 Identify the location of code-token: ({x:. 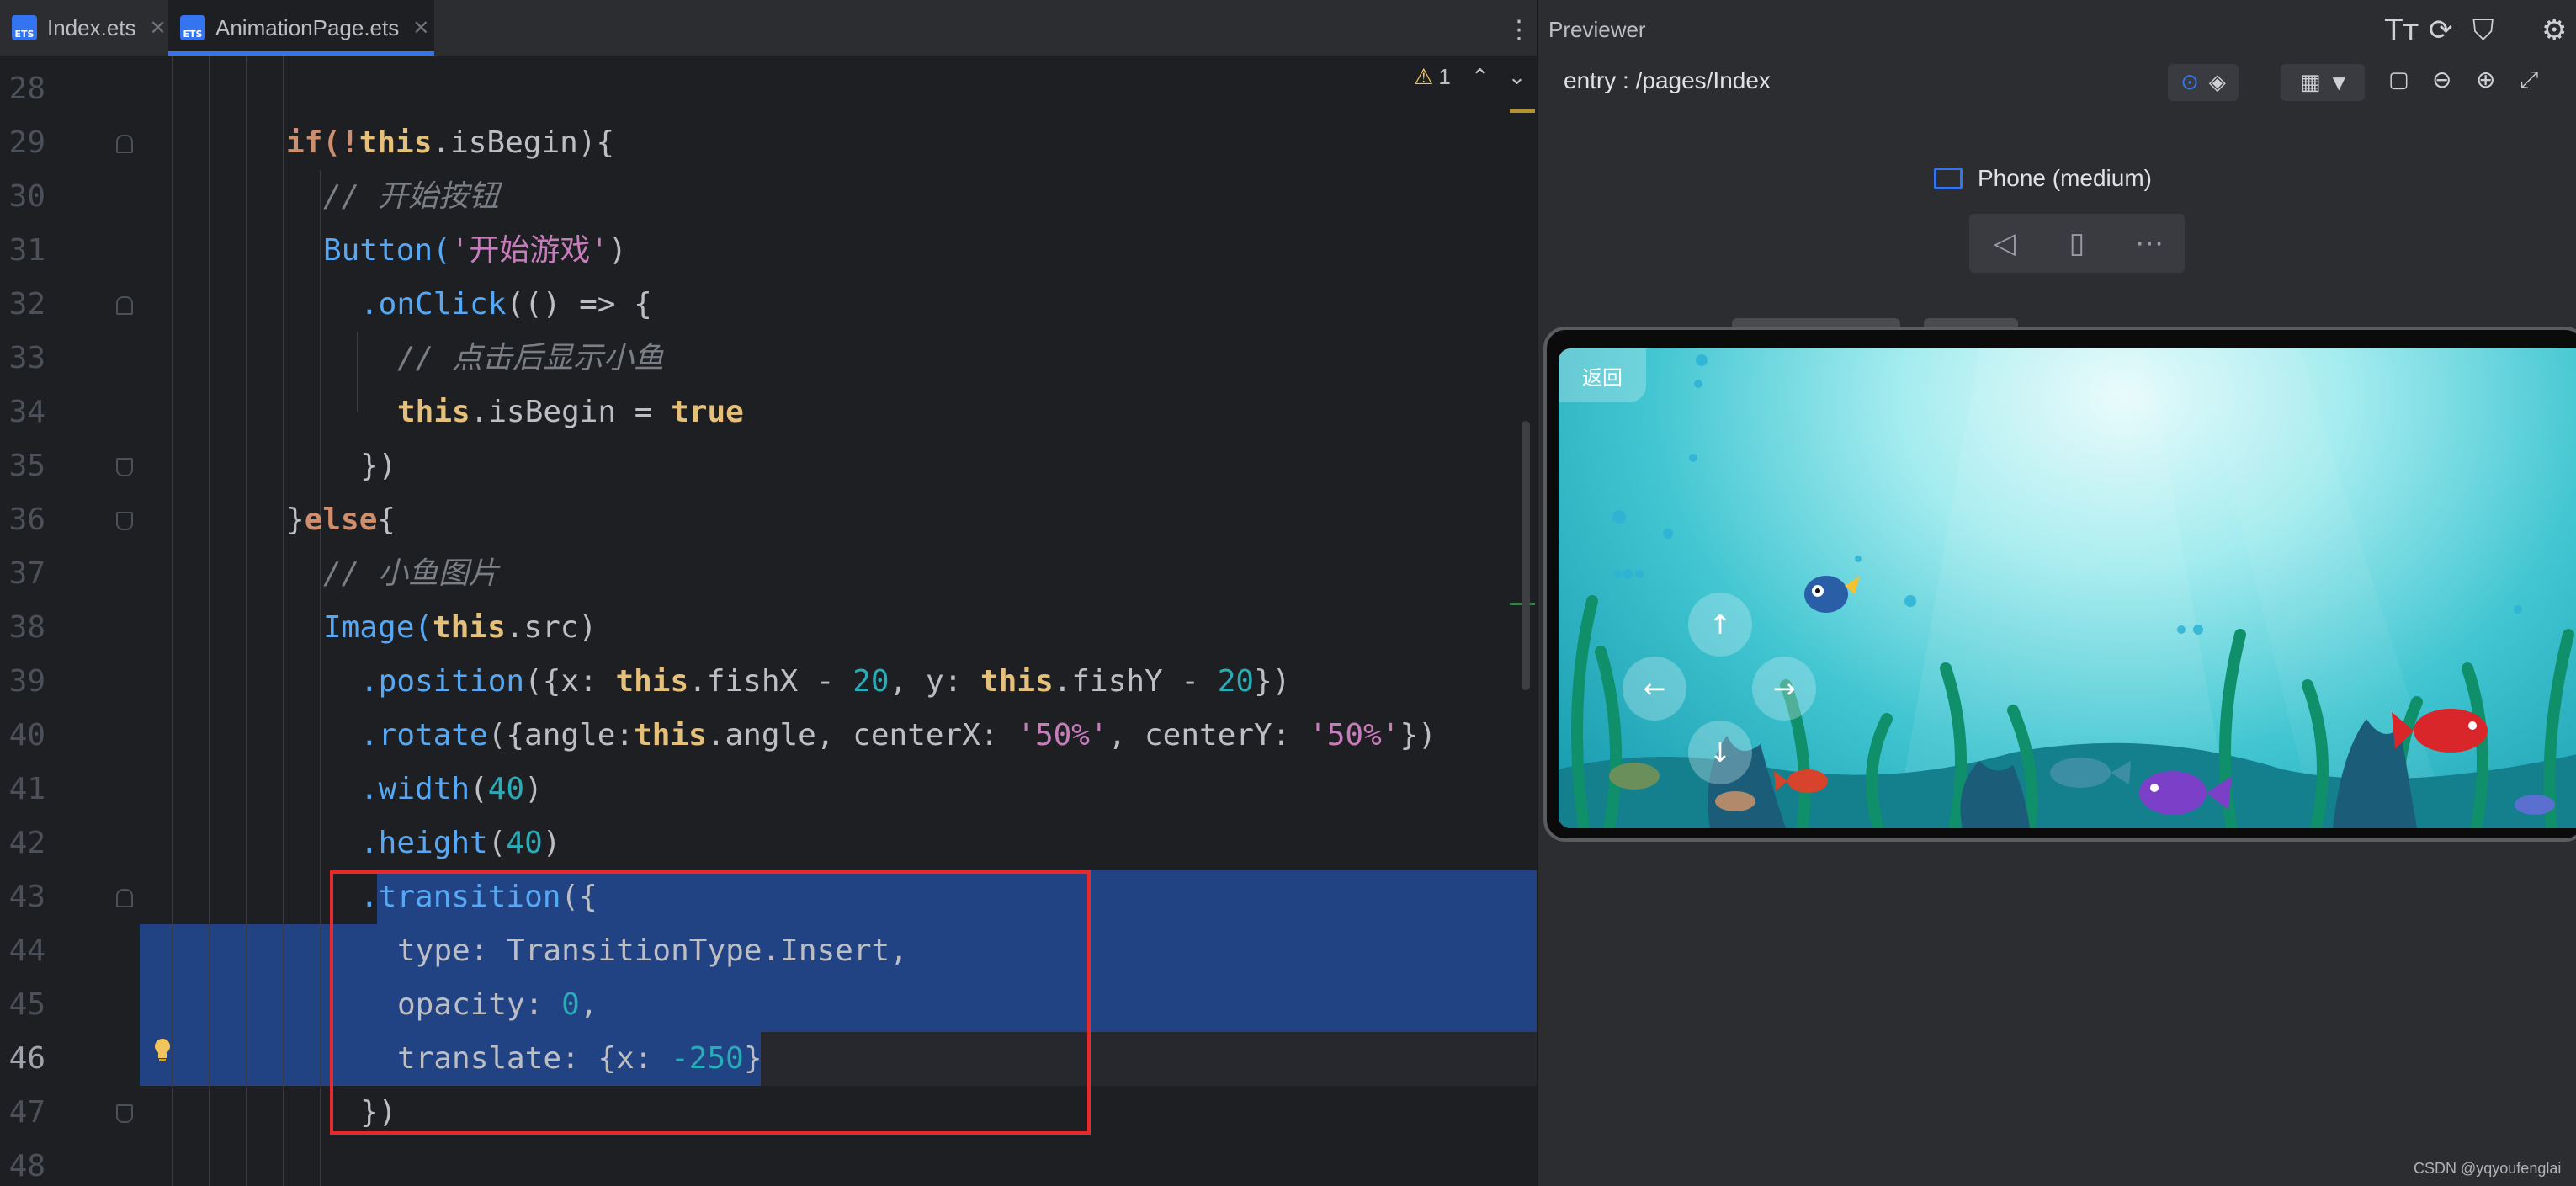
(570, 681).